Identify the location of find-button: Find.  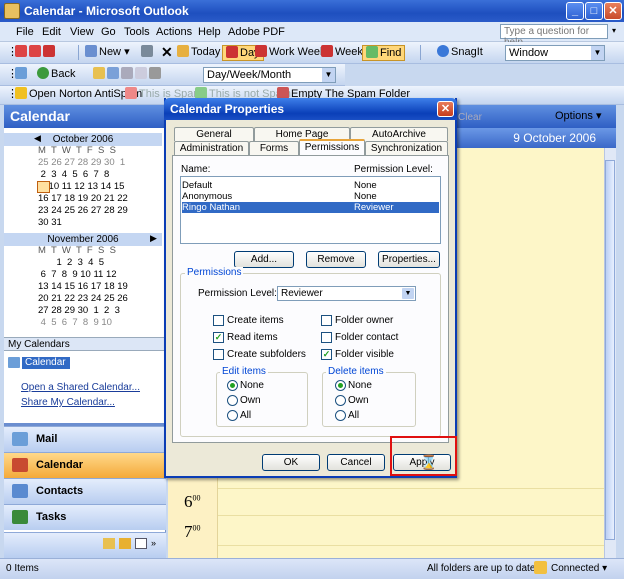
(384, 53).